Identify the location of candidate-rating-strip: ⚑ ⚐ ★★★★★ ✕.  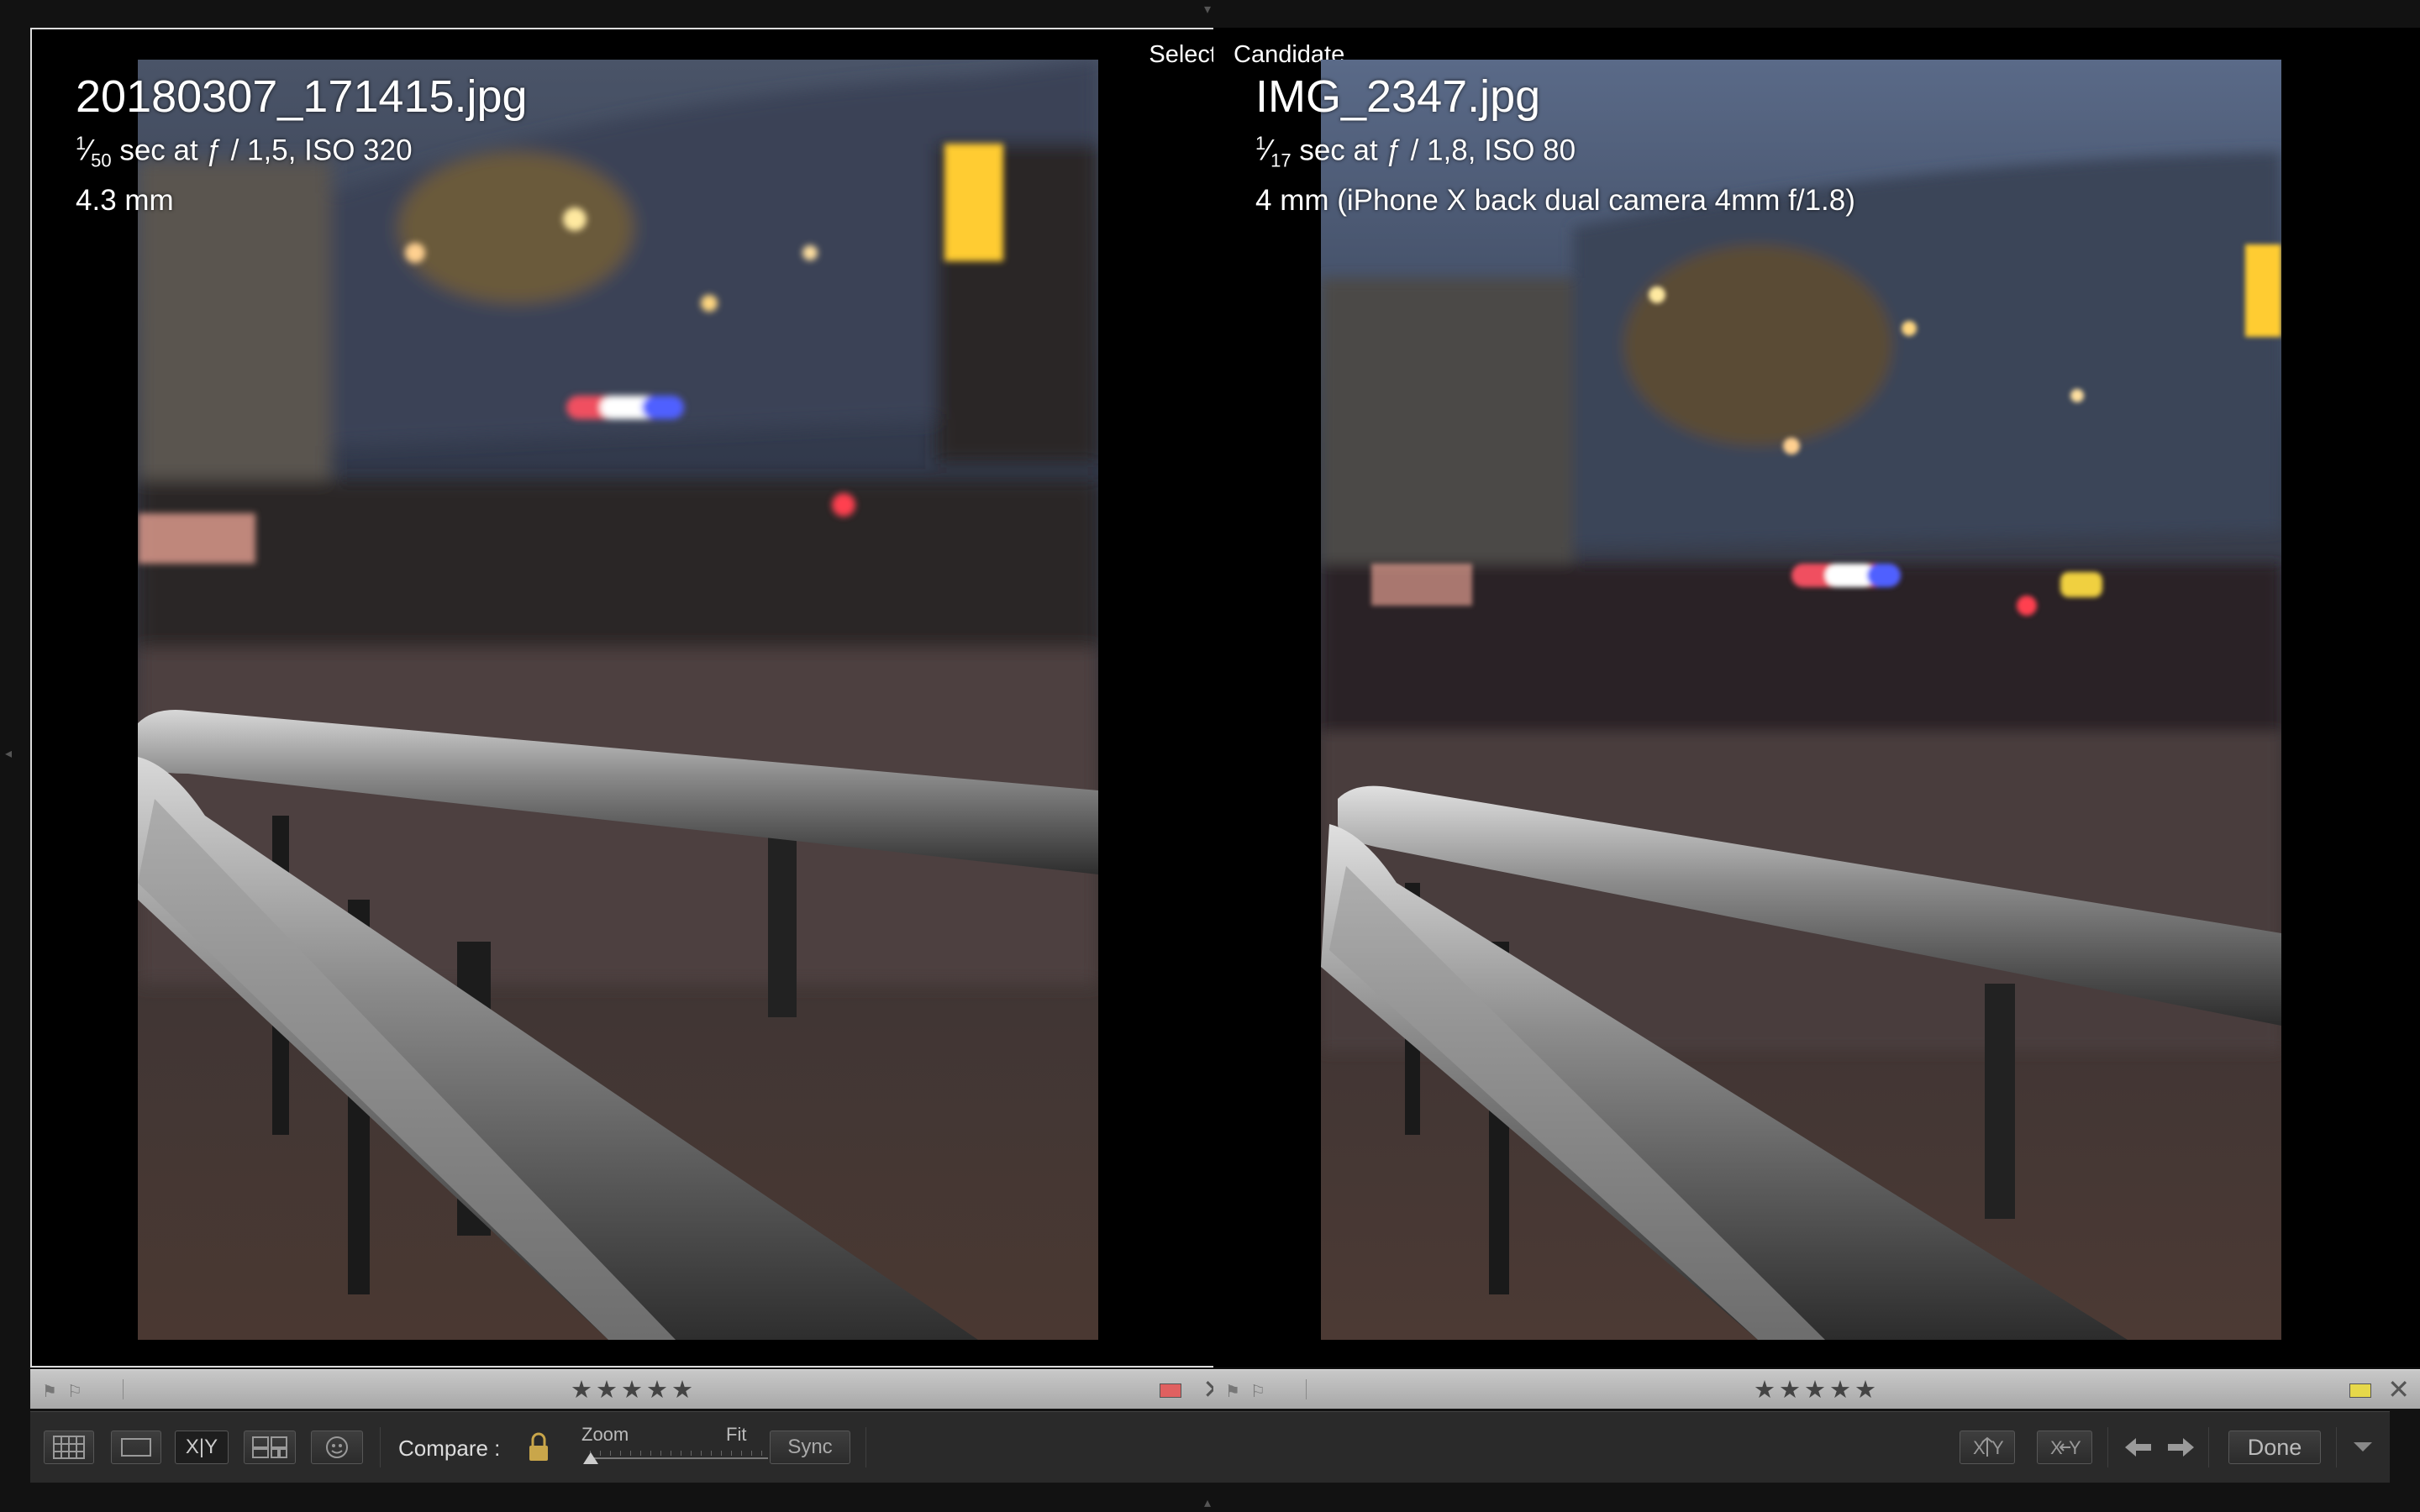
(1816, 1389).